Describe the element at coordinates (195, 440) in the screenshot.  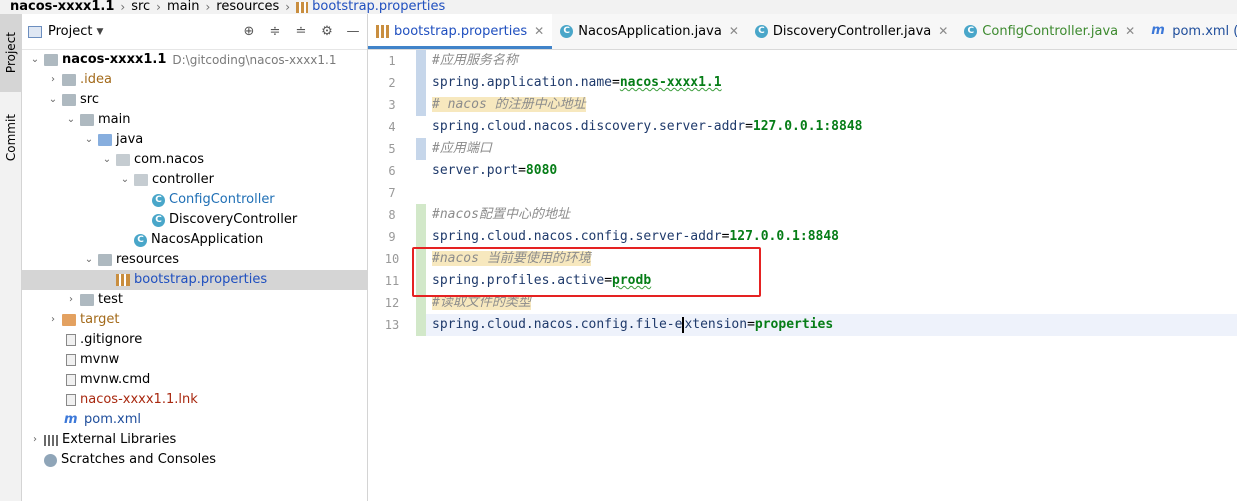
I see `tree-item-external-libraries: › External Libraries` at that location.